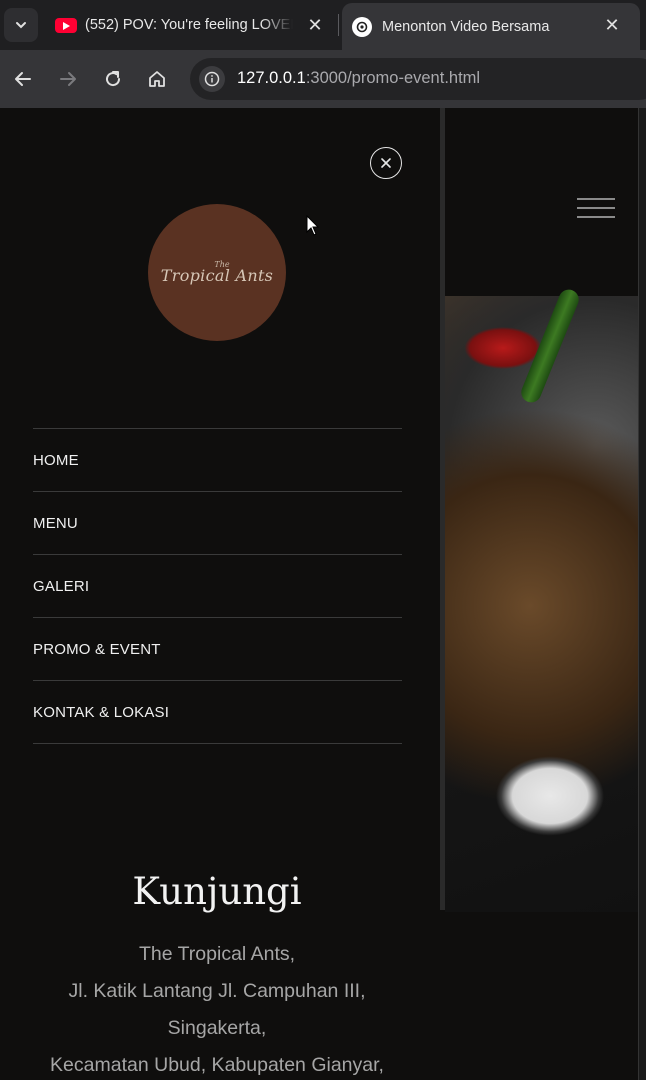 This screenshot has width=646, height=1080. What do you see at coordinates (217, 275) in the screenshot?
I see `logo-brand-text: Tropical Ants` at bounding box center [217, 275].